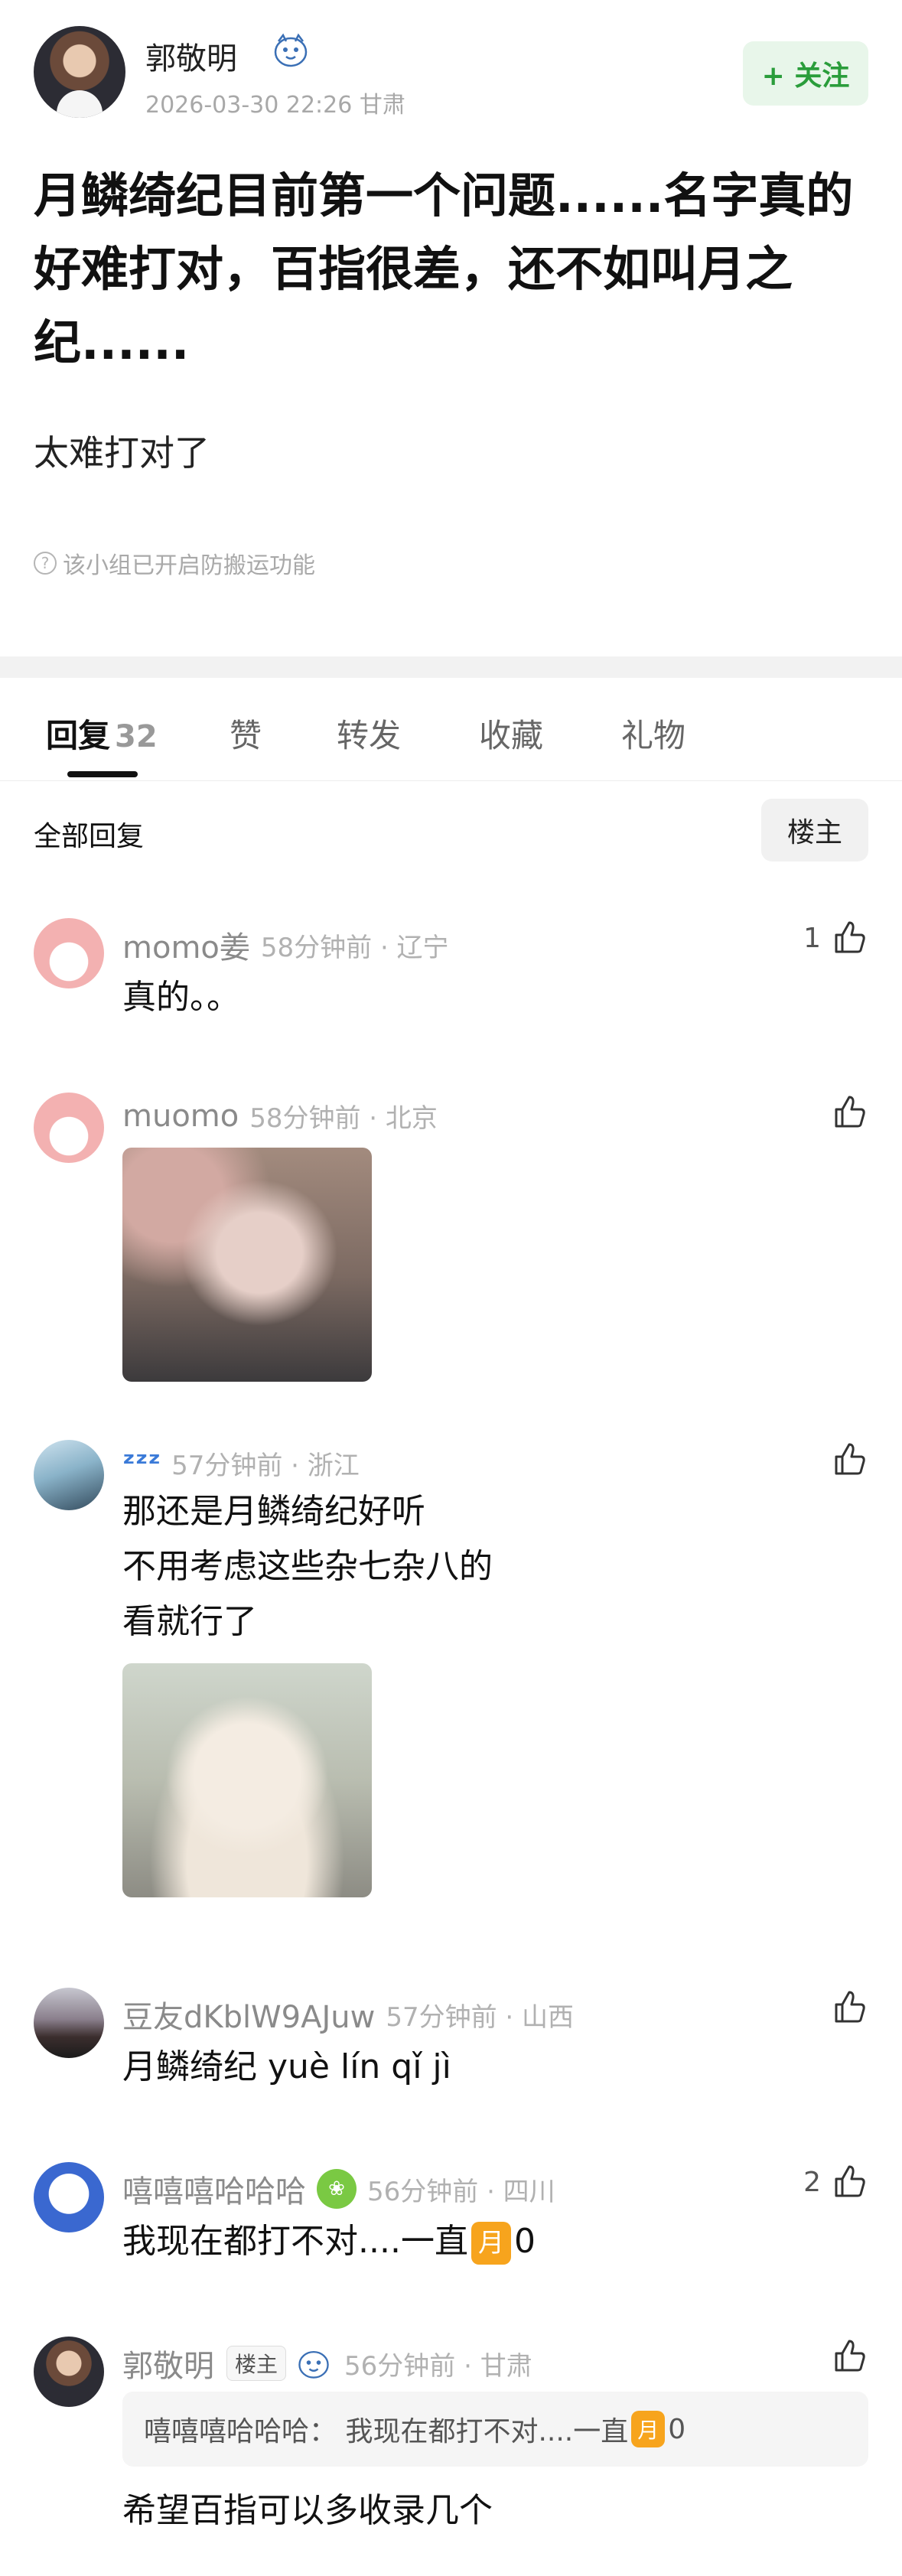  I want to click on comment-time: 57分钟前 · 山西, so click(480, 2017).